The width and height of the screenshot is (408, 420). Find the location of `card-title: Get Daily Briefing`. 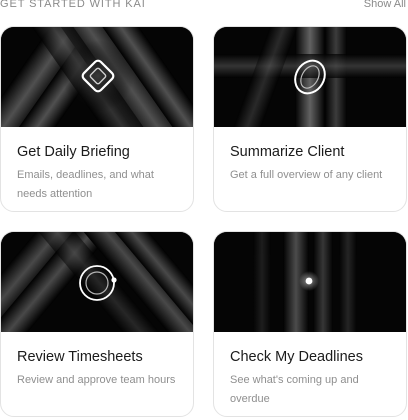

card-title: Get Daily Briefing is located at coordinates (73, 152).